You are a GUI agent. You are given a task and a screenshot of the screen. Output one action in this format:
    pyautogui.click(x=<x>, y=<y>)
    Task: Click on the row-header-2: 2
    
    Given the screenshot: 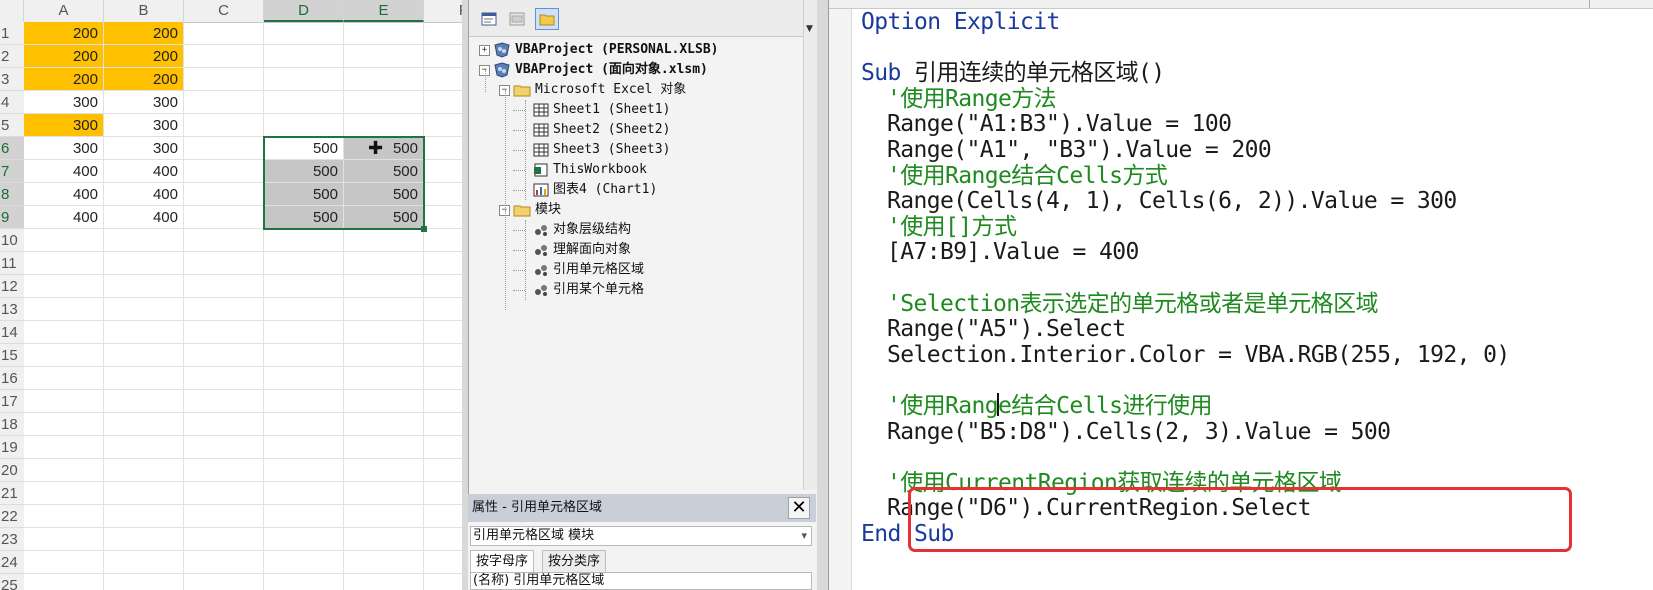 What is the action you would take?
    pyautogui.click(x=12, y=56)
    